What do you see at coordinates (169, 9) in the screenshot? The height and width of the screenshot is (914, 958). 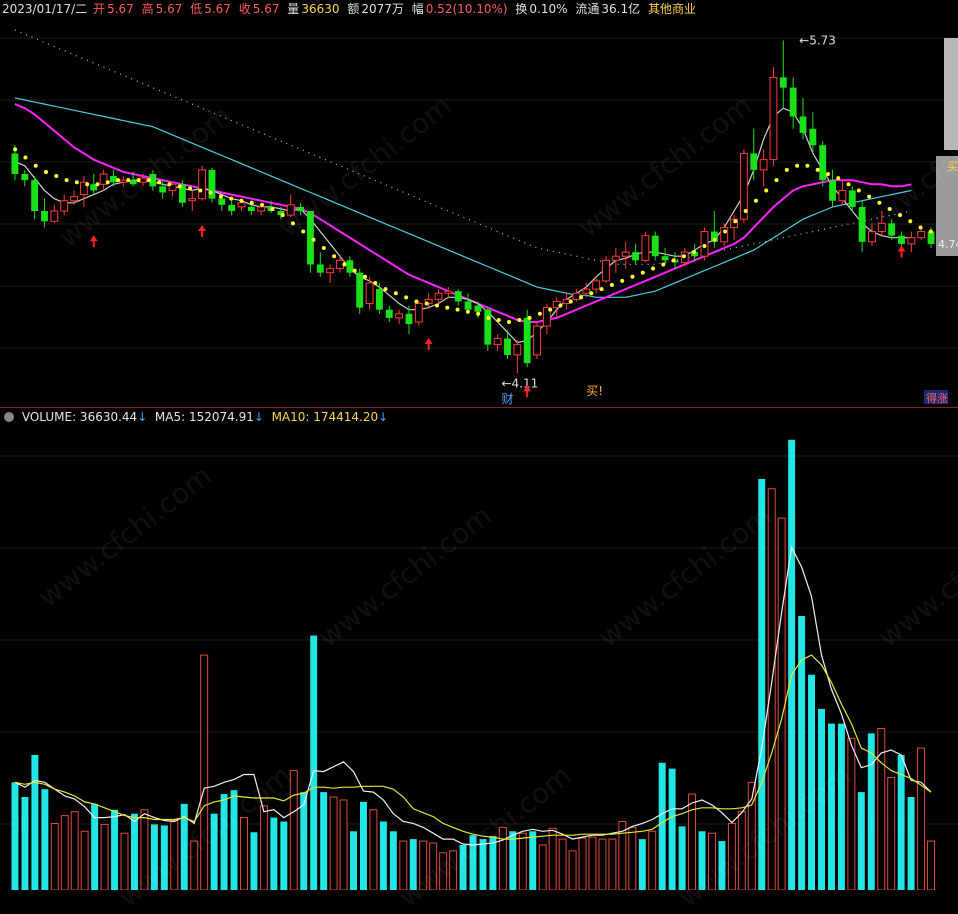 I see `high-value: 5.67` at bounding box center [169, 9].